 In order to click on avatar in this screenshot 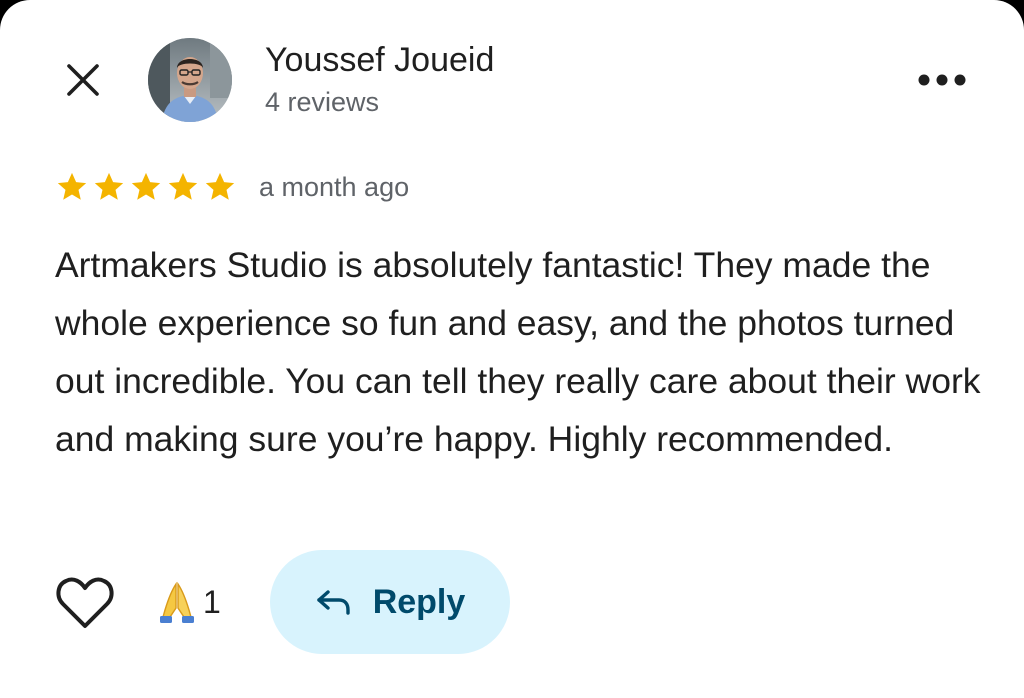, I will do `click(190, 80)`.